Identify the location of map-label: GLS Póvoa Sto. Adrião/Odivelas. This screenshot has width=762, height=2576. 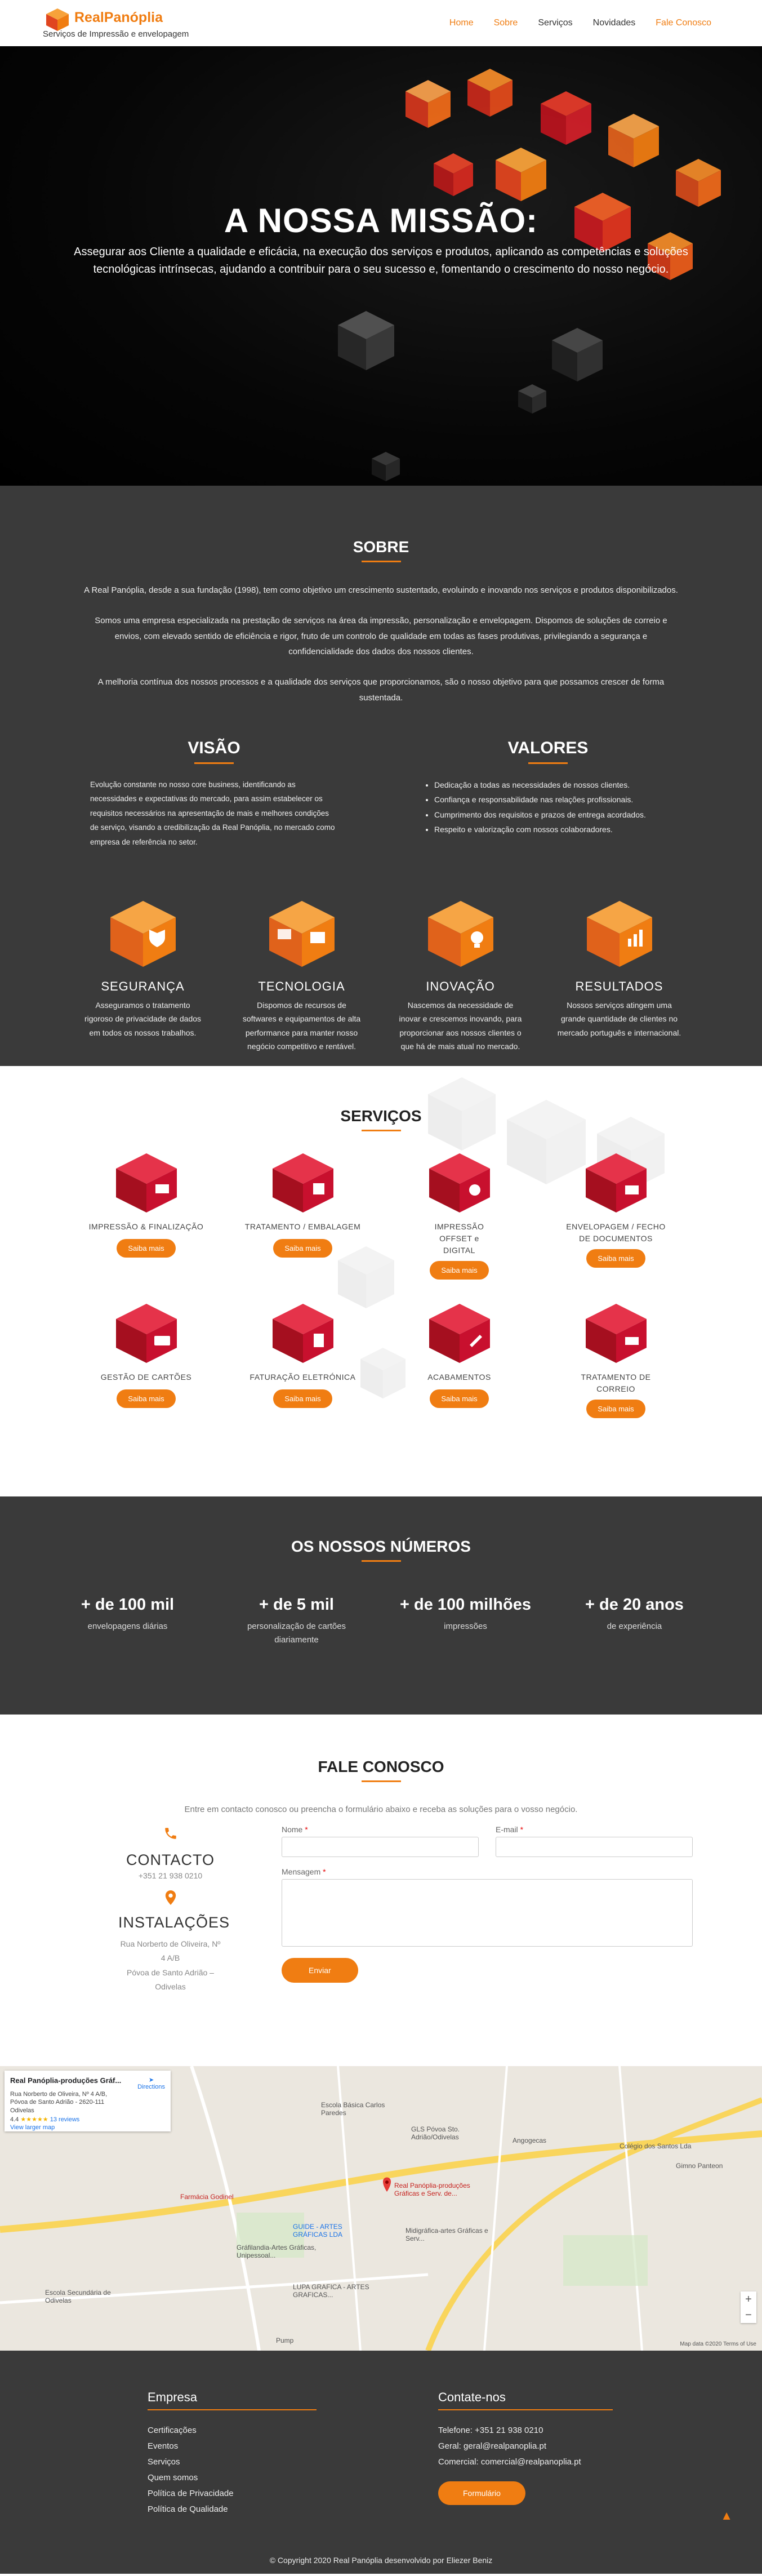
(435, 2133).